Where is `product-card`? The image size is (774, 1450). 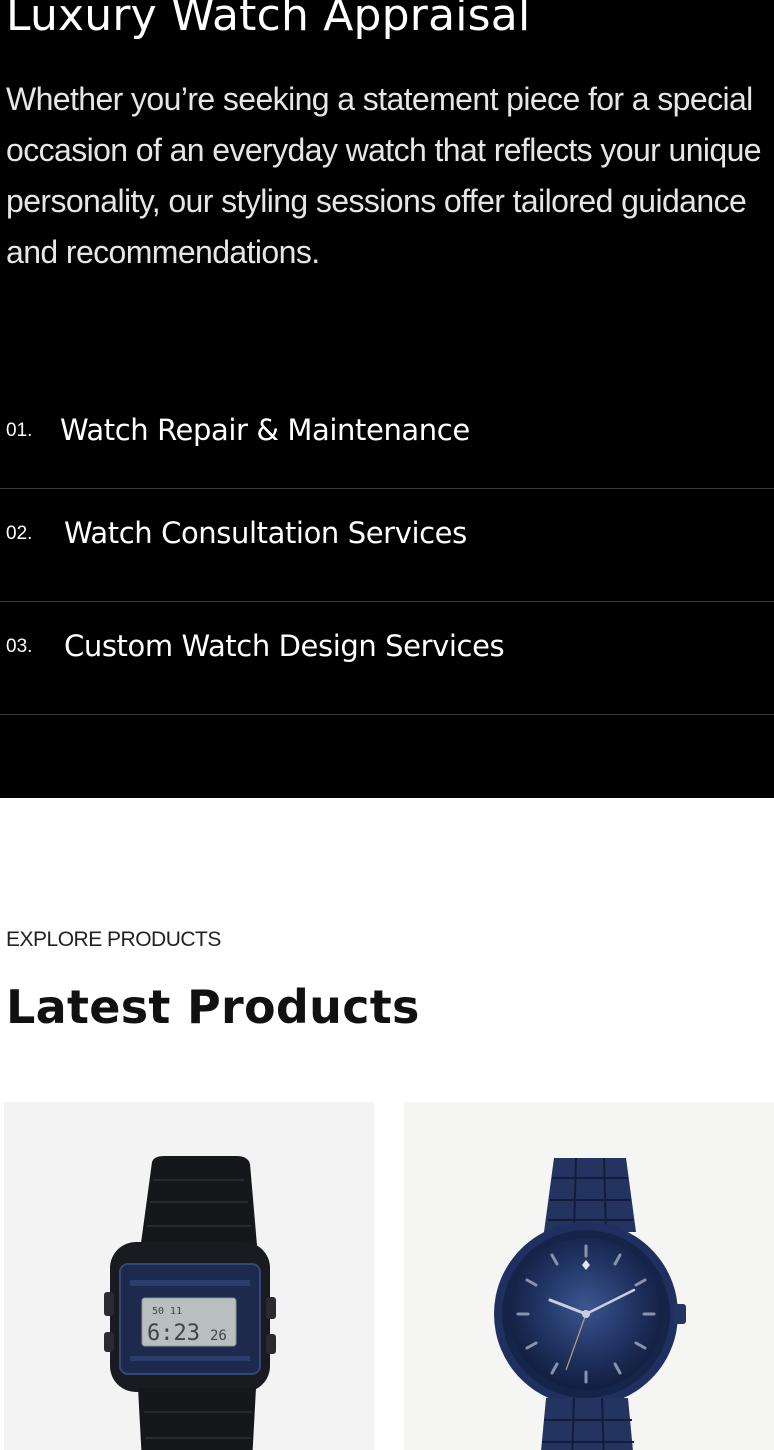
product-card is located at coordinates (589, 1276).